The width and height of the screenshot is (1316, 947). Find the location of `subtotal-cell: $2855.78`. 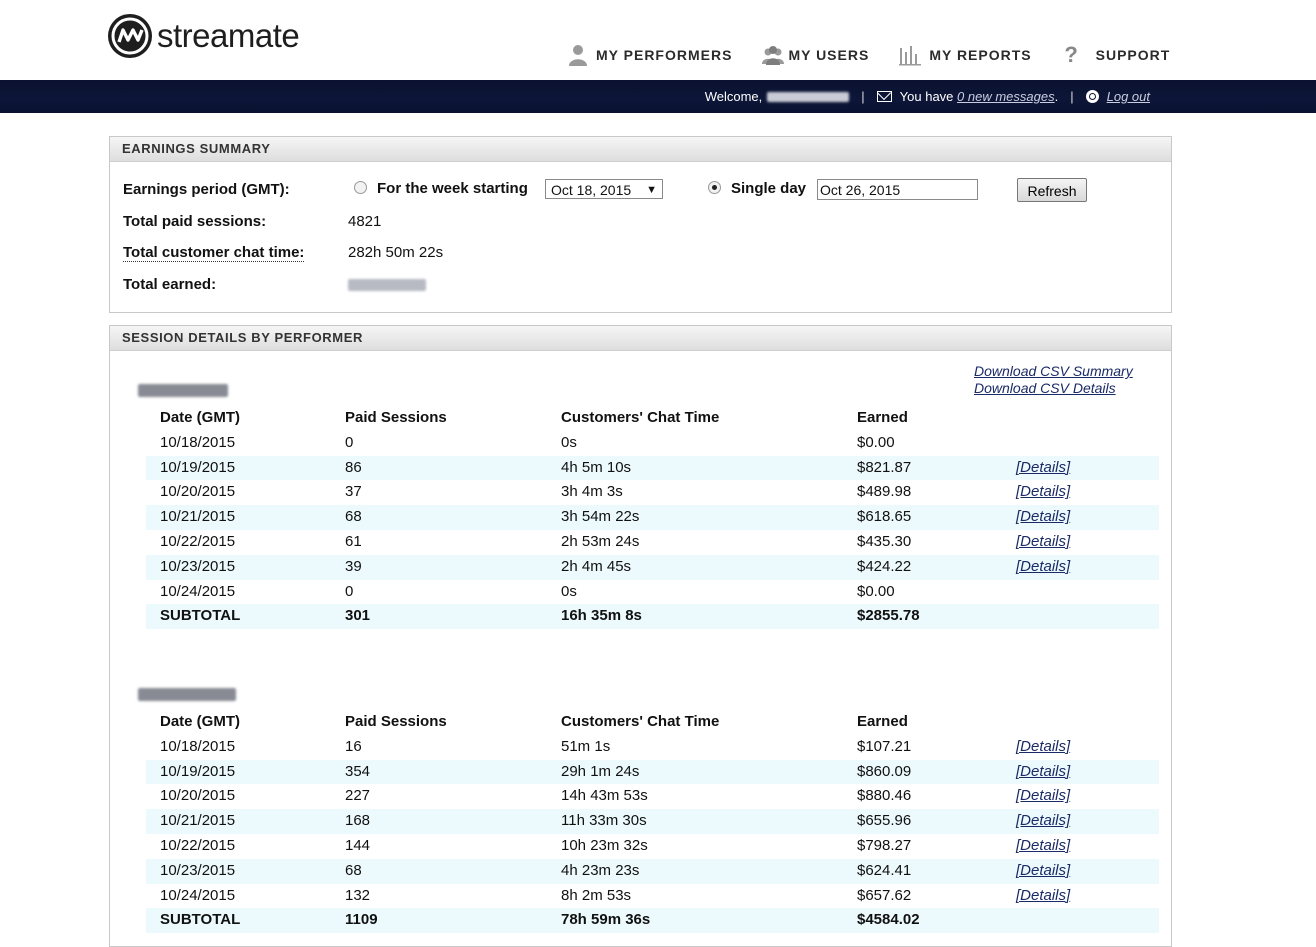

subtotal-cell: $2855.78 is located at coordinates (888, 616).